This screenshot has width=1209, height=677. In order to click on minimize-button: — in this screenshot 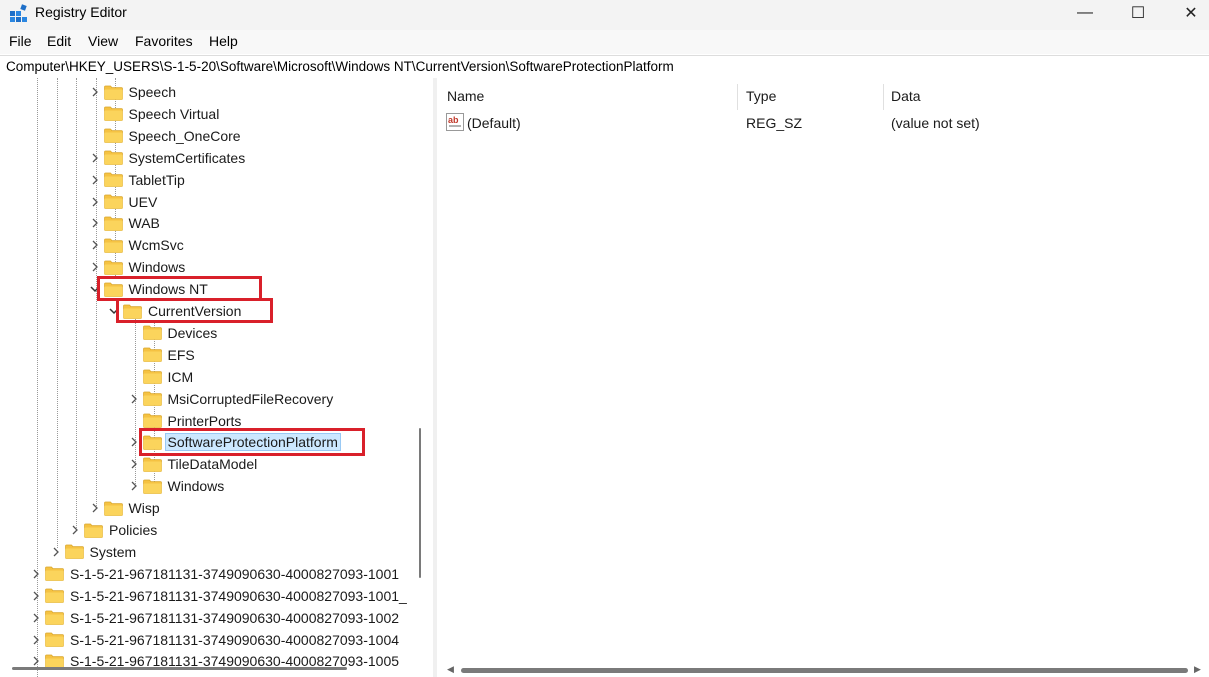, I will do `click(1085, 13)`.